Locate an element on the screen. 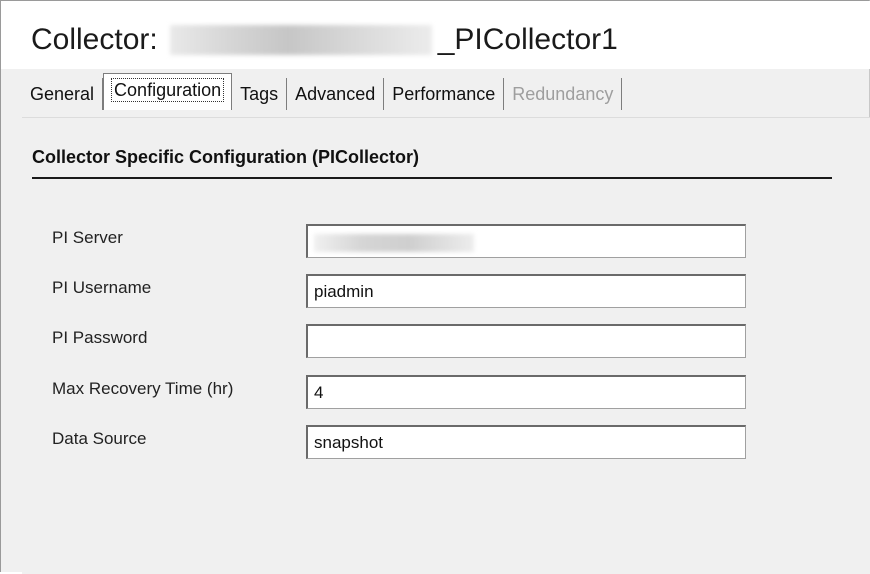  tab-performance: Performance is located at coordinates (444, 94).